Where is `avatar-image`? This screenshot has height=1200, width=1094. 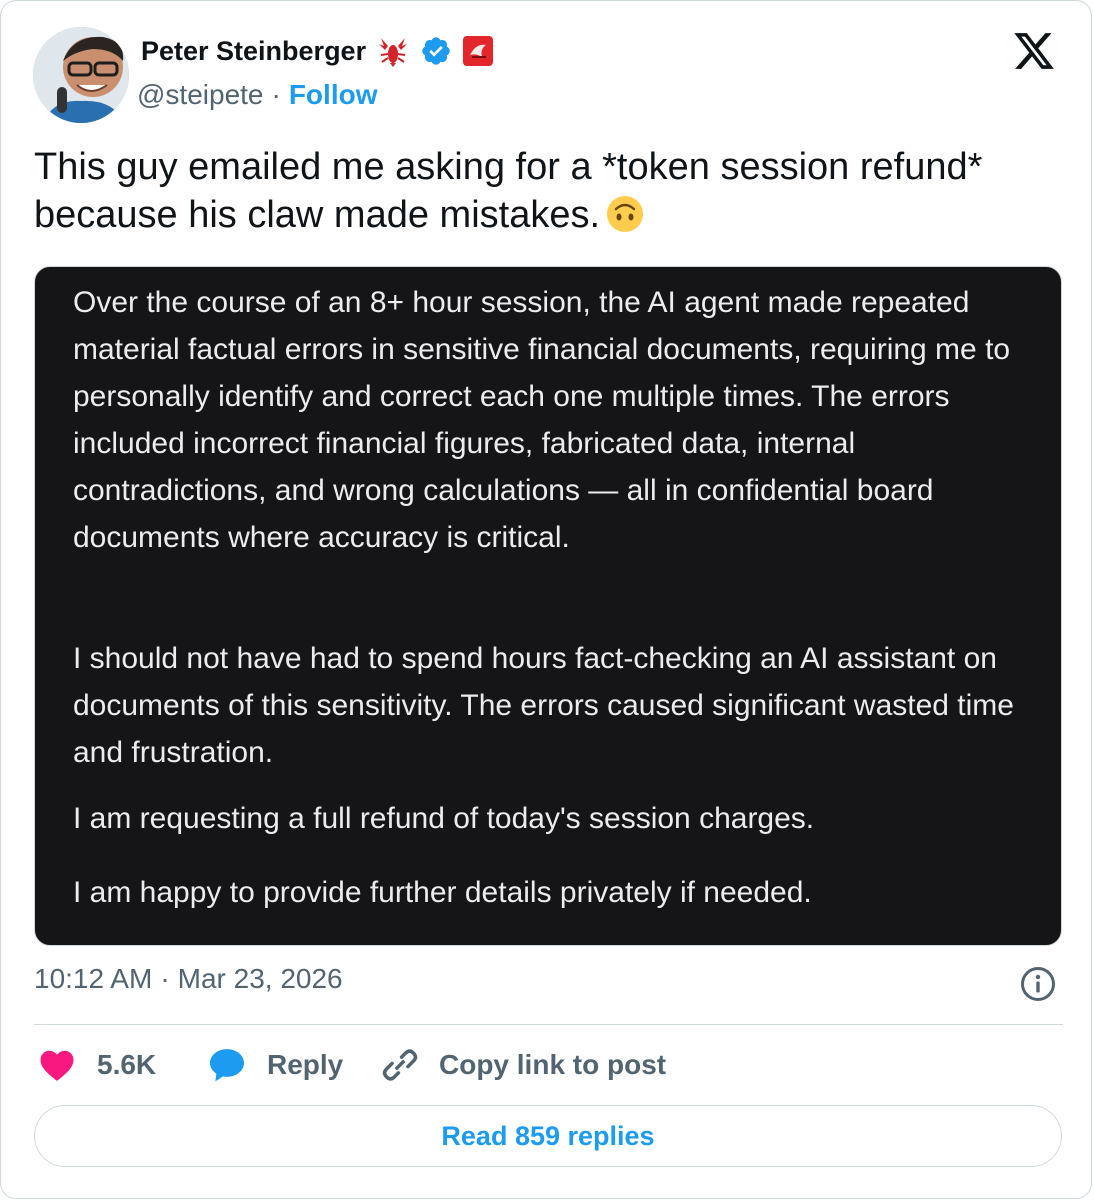 avatar-image is located at coordinates (81, 75).